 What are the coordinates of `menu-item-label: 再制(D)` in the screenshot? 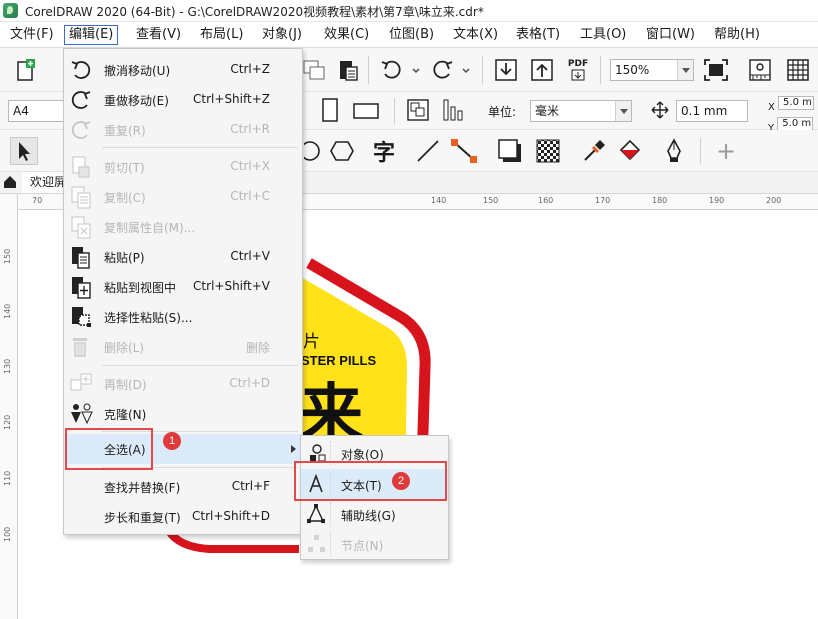 It's located at (125, 385).